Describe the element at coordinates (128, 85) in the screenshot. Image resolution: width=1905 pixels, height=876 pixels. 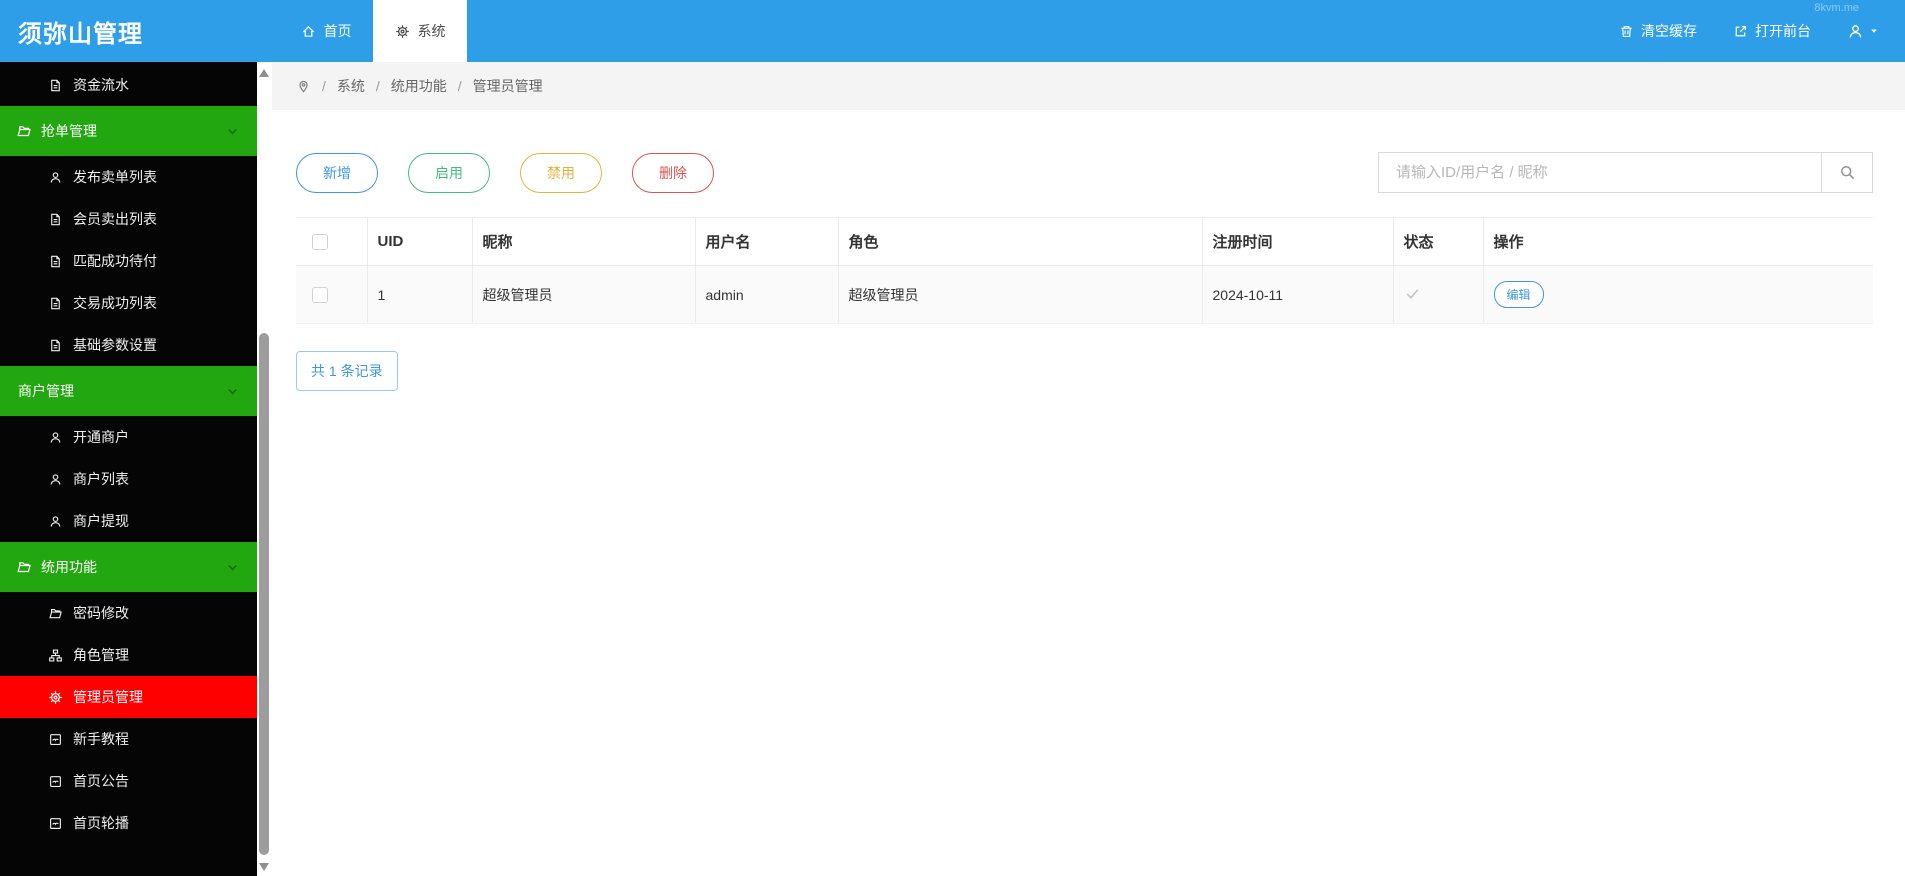
I see `sidebar-item-funds-flow: 资金流水` at that location.